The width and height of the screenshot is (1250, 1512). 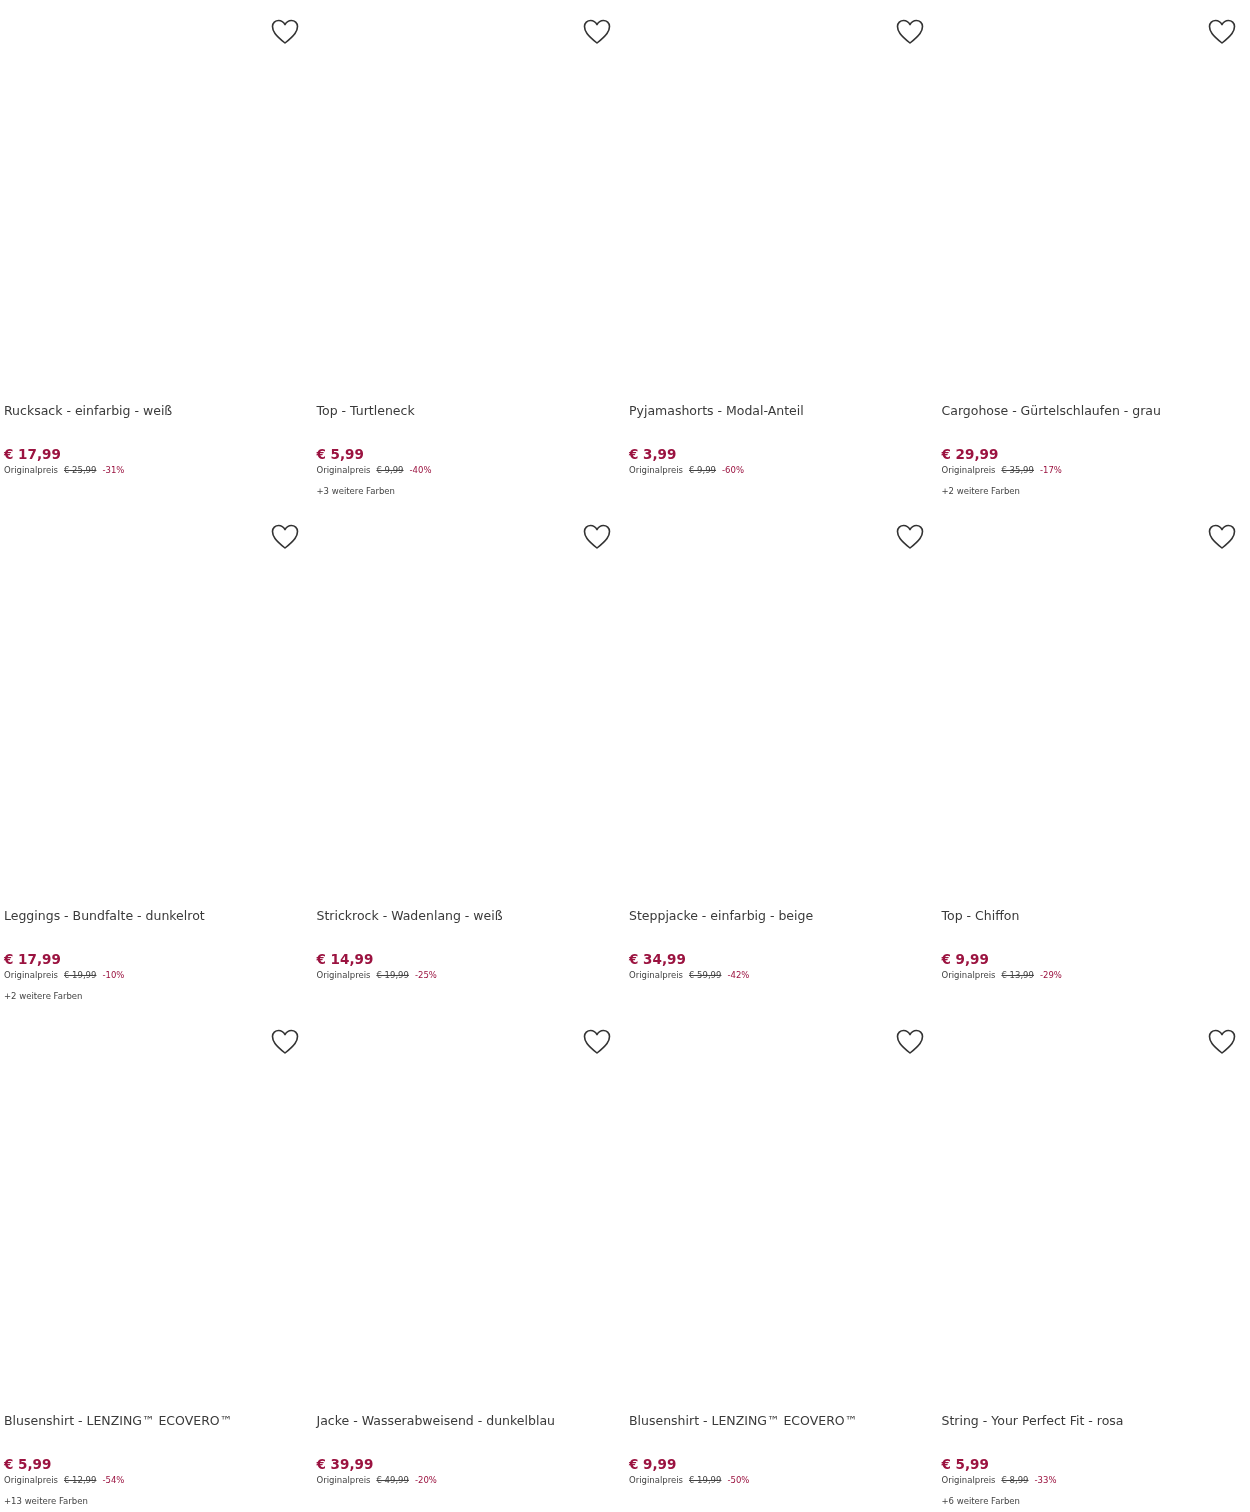 I want to click on original-price: € 35,99, so click(x=1017, y=470).